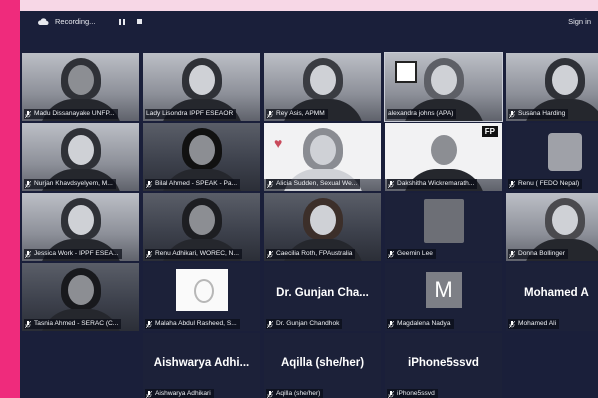  Describe the element at coordinates (10, 199) in the screenshot. I see `left-border` at that location.